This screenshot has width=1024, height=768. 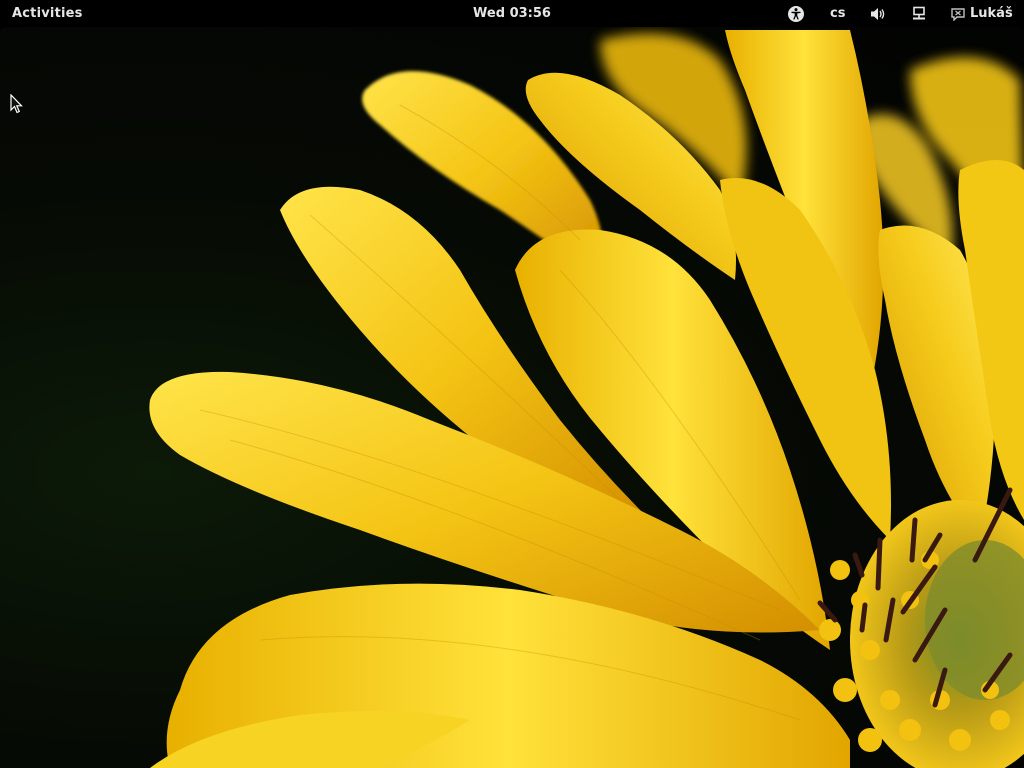 What do you see at coordinates (47, 13) in the screenshot?
I see `activities-button: Activities` at bounding box center [47, 13].